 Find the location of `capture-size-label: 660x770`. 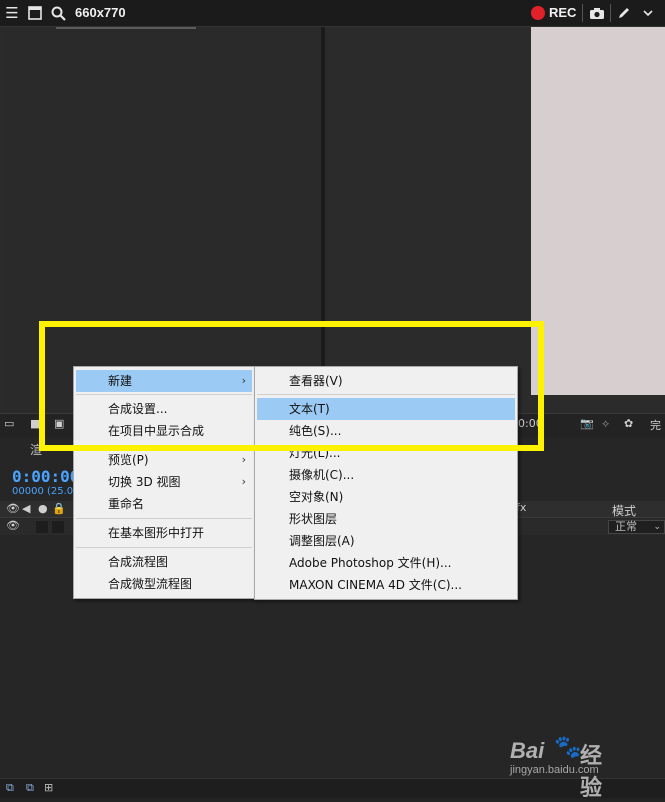

capture-size-label: 660x770 is located at coordinates (100, 12).